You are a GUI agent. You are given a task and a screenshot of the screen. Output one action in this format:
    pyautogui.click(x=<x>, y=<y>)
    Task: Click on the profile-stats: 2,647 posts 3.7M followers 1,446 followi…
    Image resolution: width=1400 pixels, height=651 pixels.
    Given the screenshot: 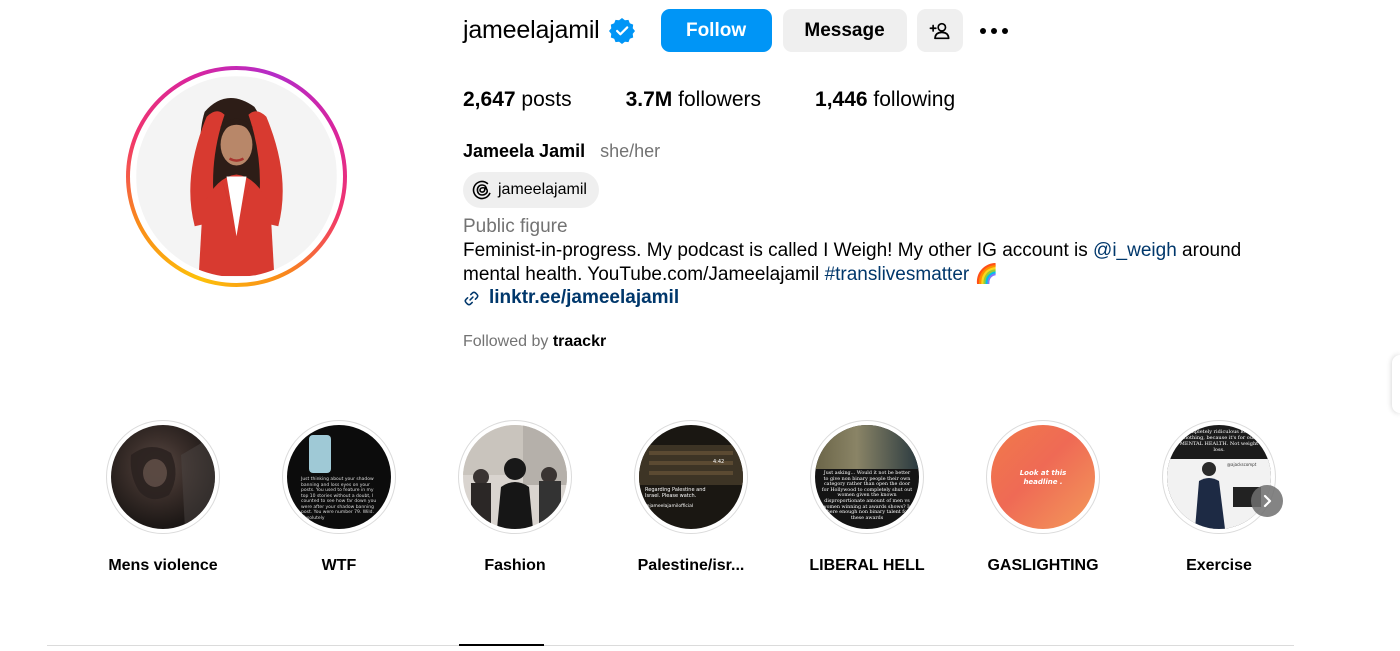 What is the action you would take?
    pyautogui.click(x=736, y=100)
    